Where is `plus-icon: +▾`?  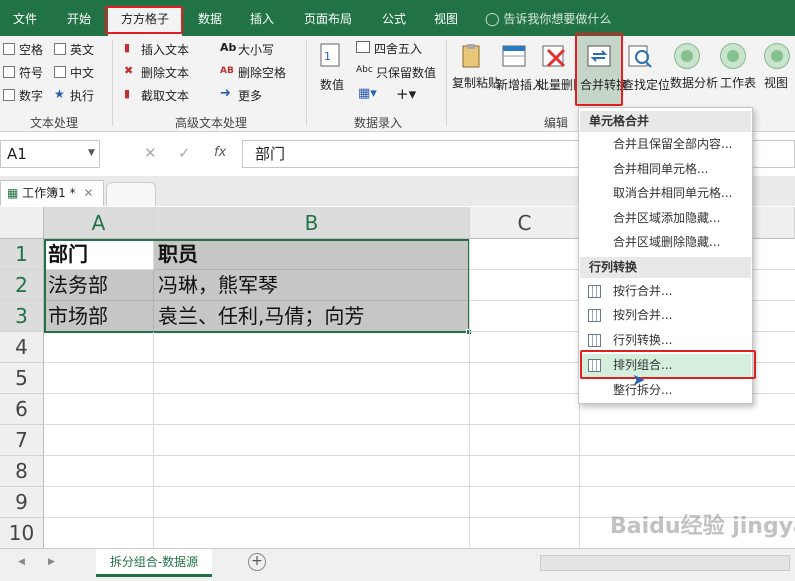
plus-icon: +▾ is located at coordinates (406, 94).